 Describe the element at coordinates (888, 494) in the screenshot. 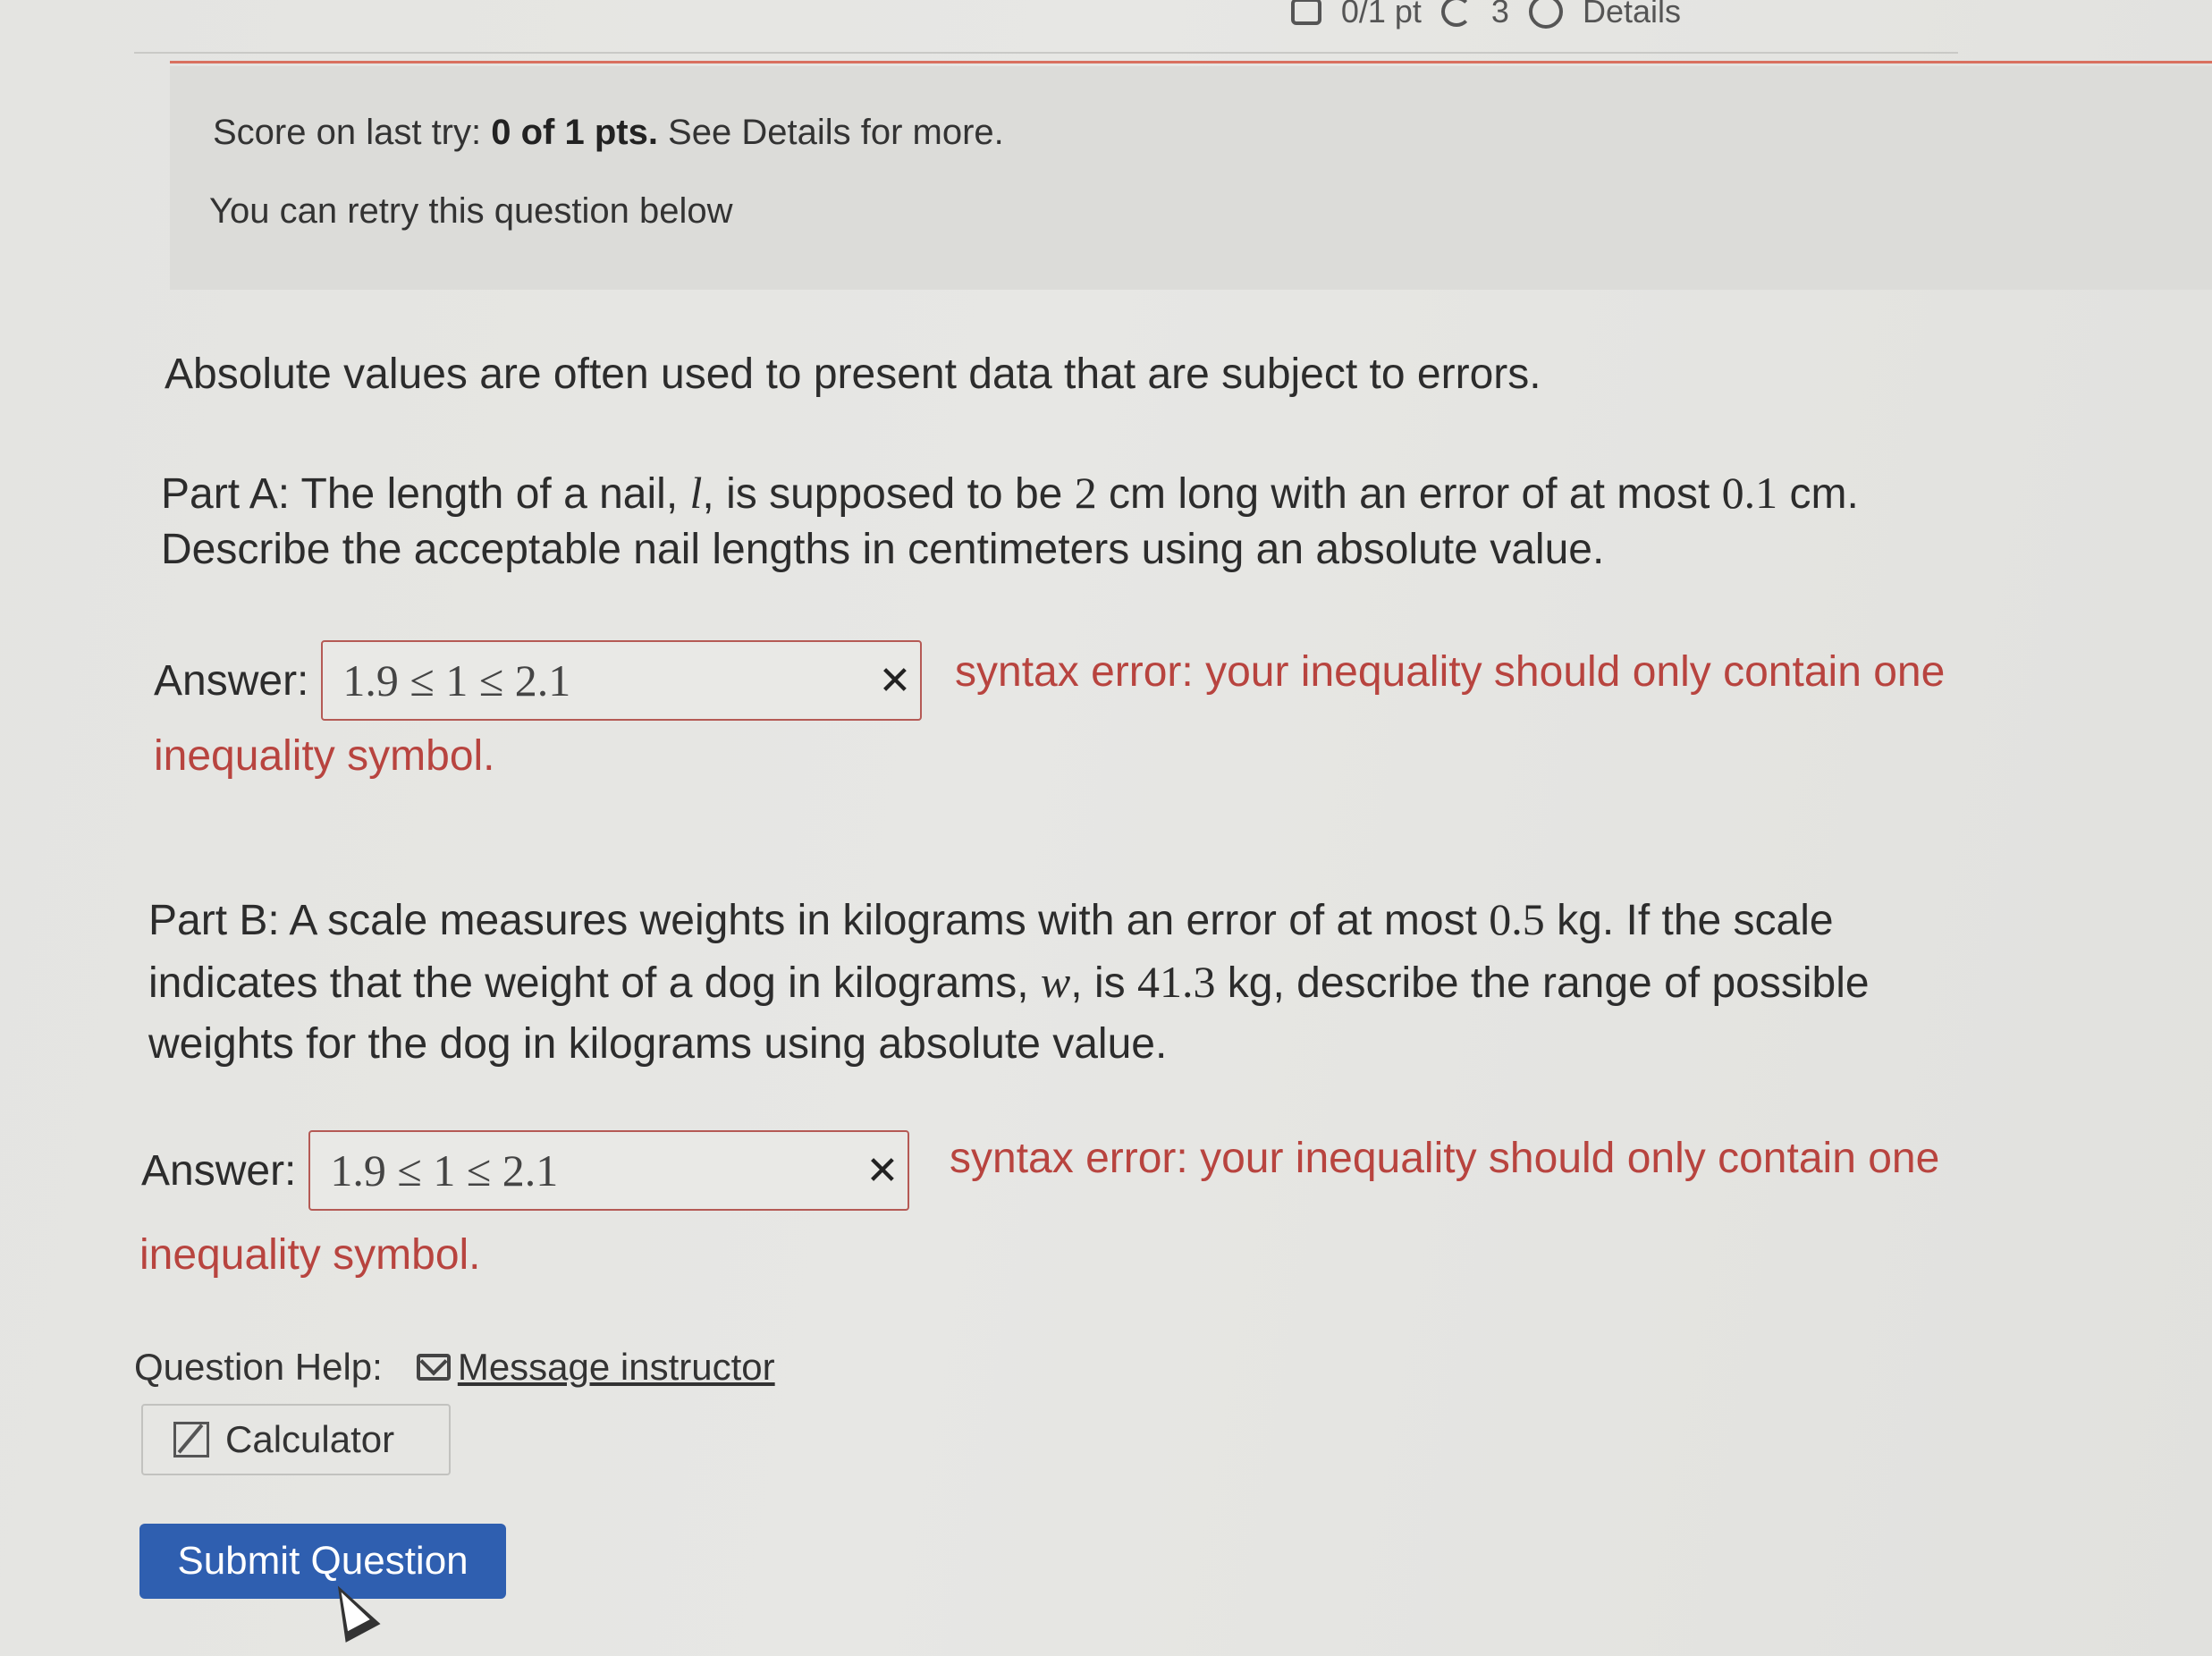

I see `part-a-text-2: , is supposed to be` at that location.